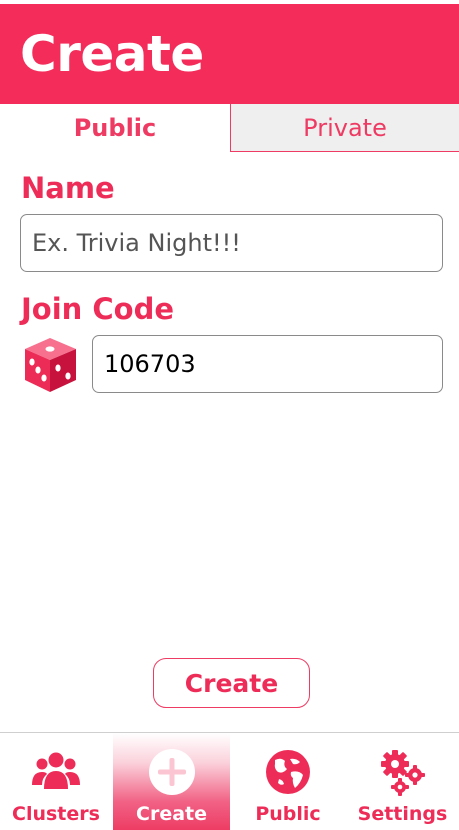 The width and height of the screenshot is (459, 830). What do you see at coordinates (288, 772) in the screenshot?
I see `globe-icon` at bounding box center [288, 772].